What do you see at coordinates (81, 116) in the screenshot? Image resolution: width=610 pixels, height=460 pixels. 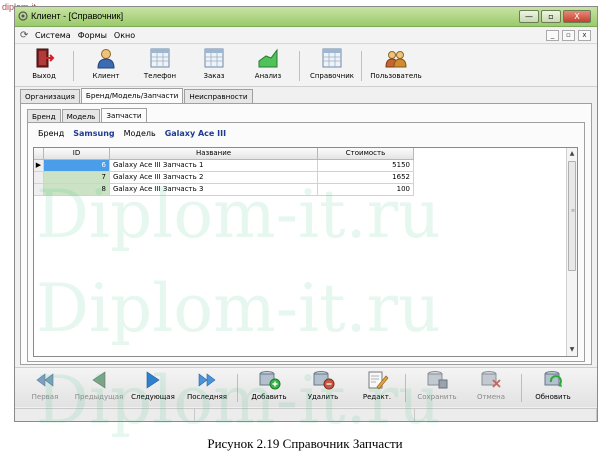 I see `tab-model: Модель` at bounding box center [81, 116].